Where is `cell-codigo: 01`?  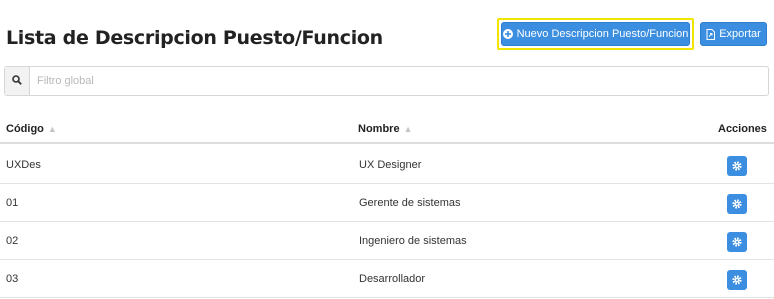 cell-codigo: 01 is located at coordinates (12, 203).